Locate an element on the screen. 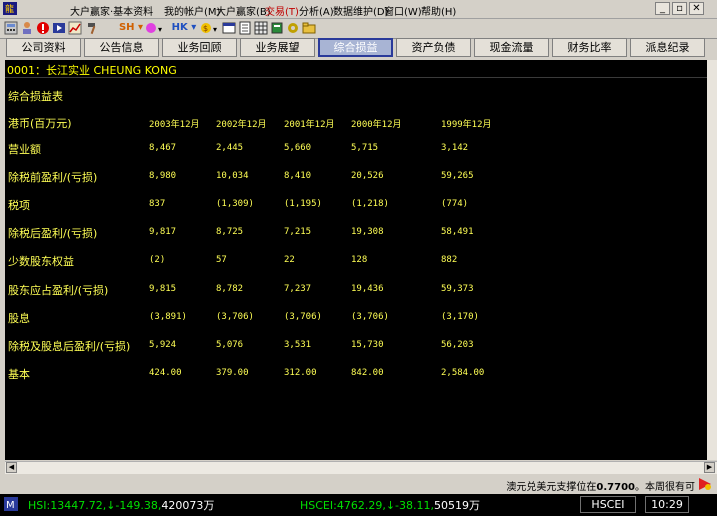 This screenshot has width=717, height=516. news-ticker: 澳元兑美元支撑位在0.7700。本周很有可 is located at coordinates (358, 484).